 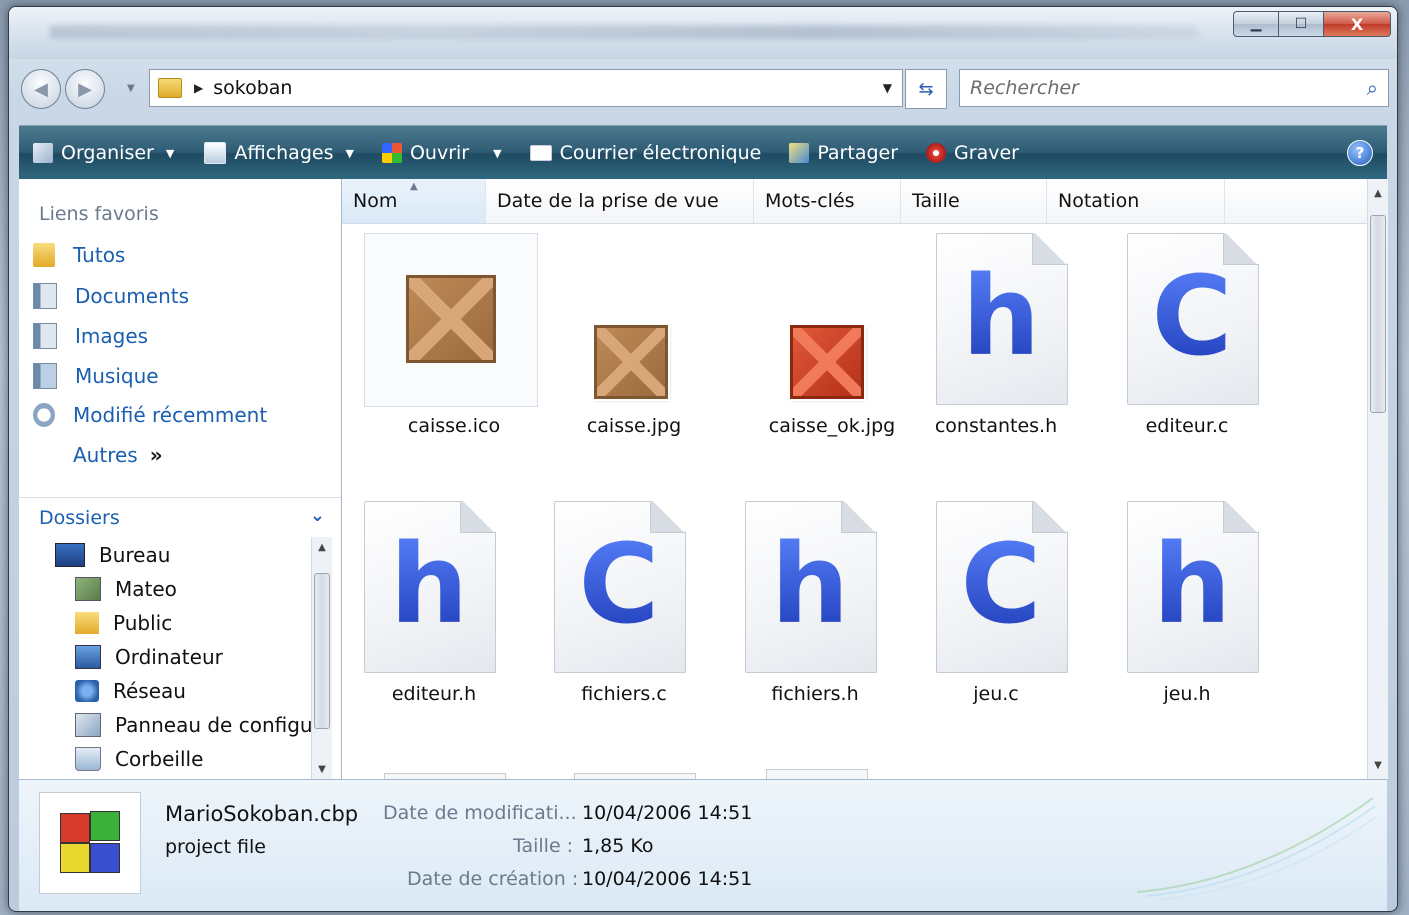 What do you see at coordinates (252, 88) in the screenshot?
I see `breadcrumb-sokoban: sokoban` at bounding box center [252, 88].